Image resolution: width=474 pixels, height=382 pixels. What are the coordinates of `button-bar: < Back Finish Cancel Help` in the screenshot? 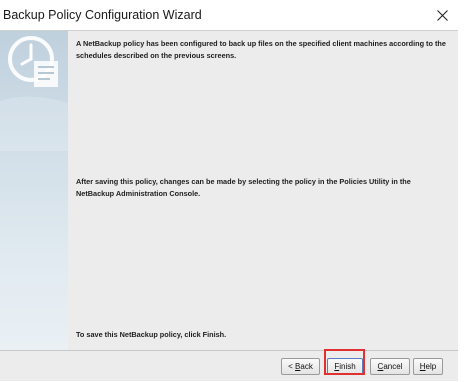 It's located at (229, 366).